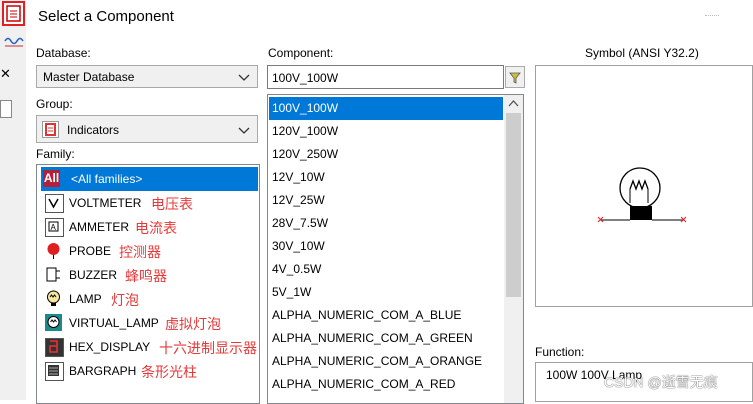 The height and width of the screenshot is (404, 753). What do you see at coordinates (560, 352) in the screenshot?
I see `function-label: Function:` at bounding box center [560, 352].